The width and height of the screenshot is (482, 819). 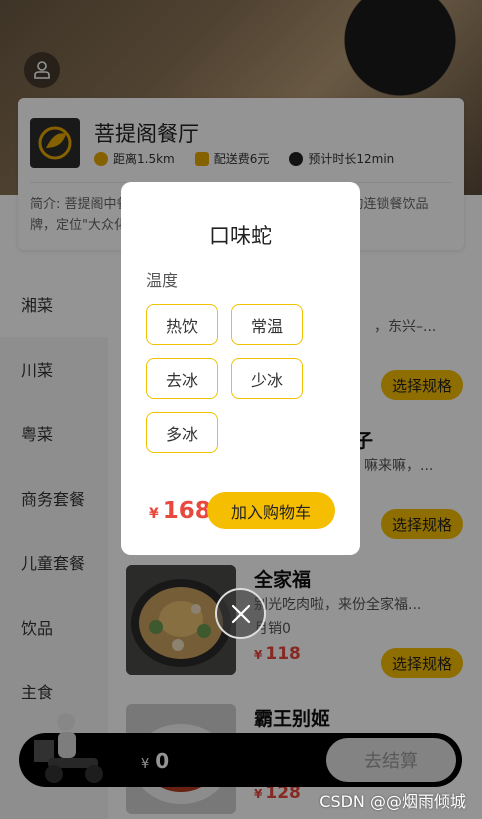 What do you see at coordinates (267, 378) in the screenshot?
I see `option-less-ice: 少冰` at bounding box center [267, 378].